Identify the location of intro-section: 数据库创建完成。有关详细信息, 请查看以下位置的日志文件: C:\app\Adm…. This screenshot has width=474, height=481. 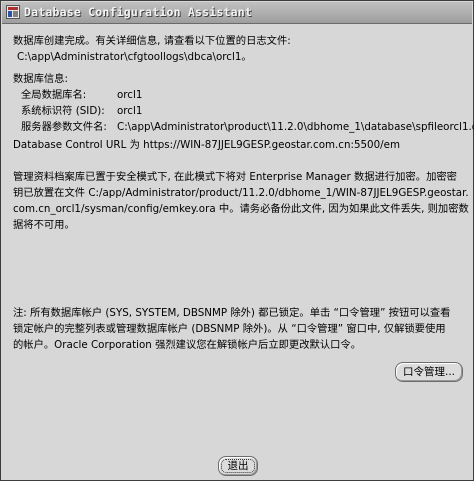
(152, 49).